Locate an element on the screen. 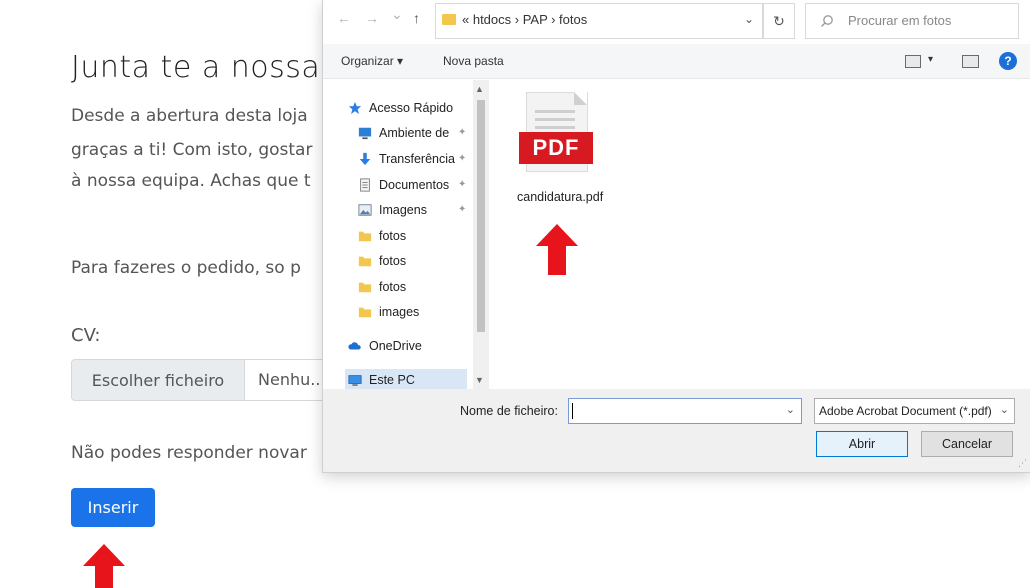  forward-arrow-icon: → is located at coordinates (372, 18).